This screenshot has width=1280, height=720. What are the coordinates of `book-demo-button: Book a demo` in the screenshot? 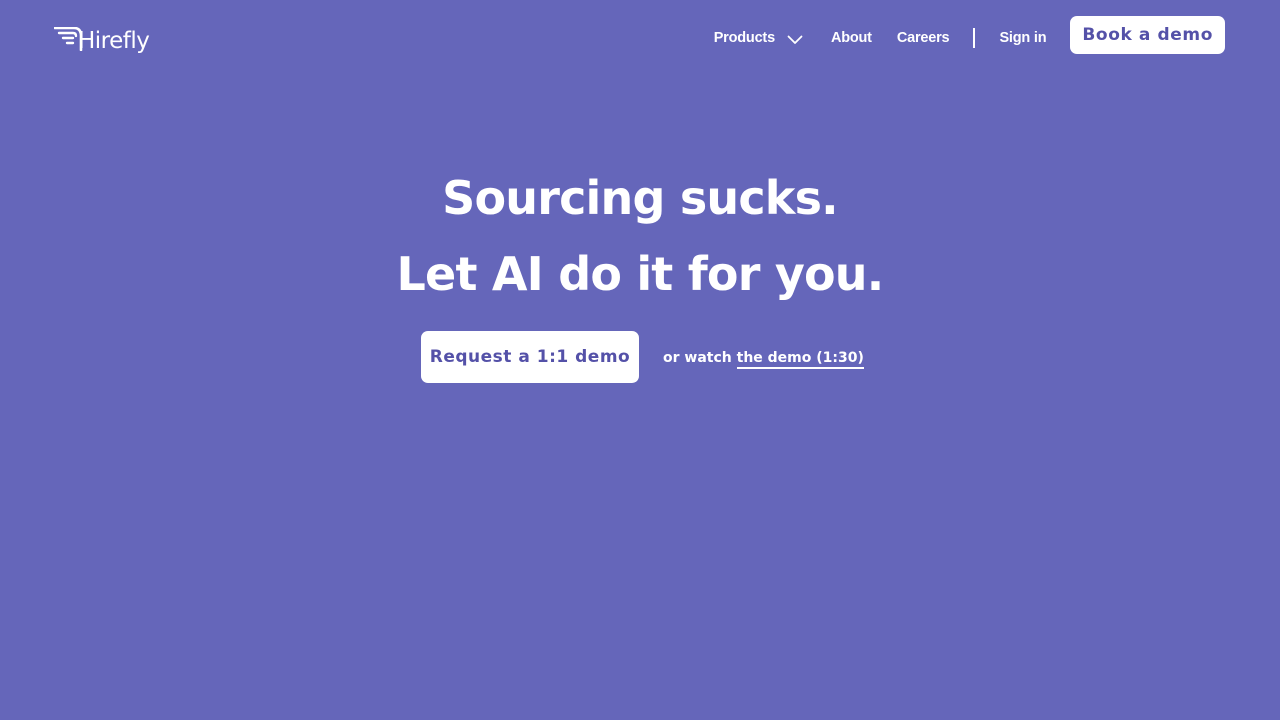 It's located at (1147, 35).